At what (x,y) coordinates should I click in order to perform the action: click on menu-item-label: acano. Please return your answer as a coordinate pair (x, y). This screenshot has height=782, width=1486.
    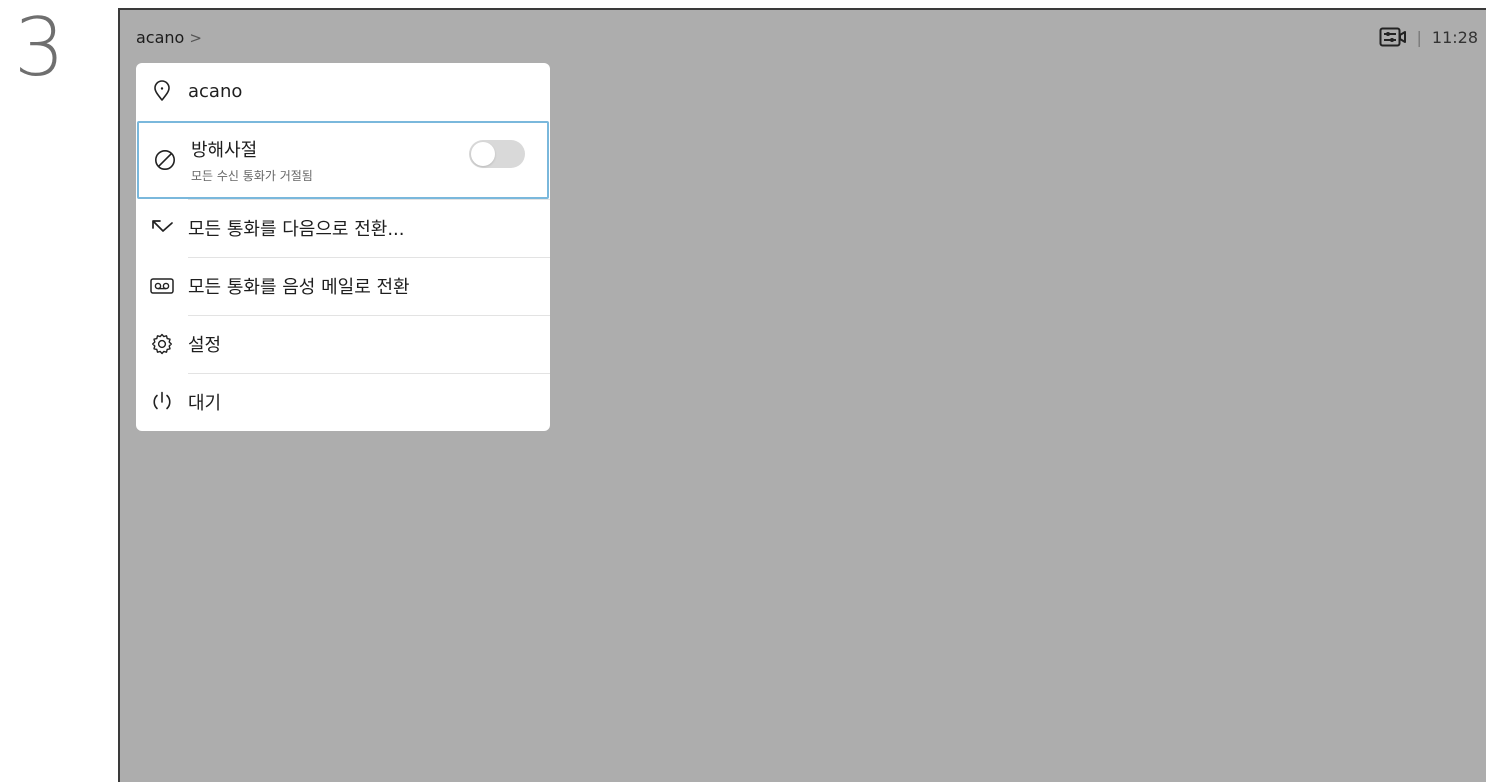
    Looking at the image, I should click on (215, 91).